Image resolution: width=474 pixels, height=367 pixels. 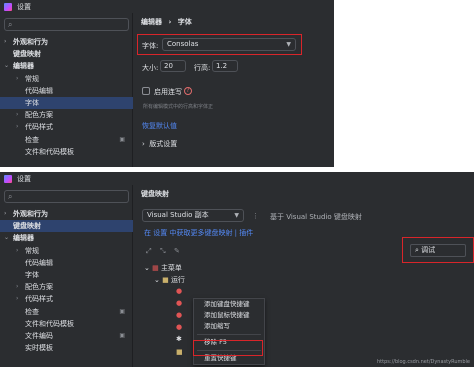 I want to click on breadcrumb-current: 字体, so click(x=184, y=22).